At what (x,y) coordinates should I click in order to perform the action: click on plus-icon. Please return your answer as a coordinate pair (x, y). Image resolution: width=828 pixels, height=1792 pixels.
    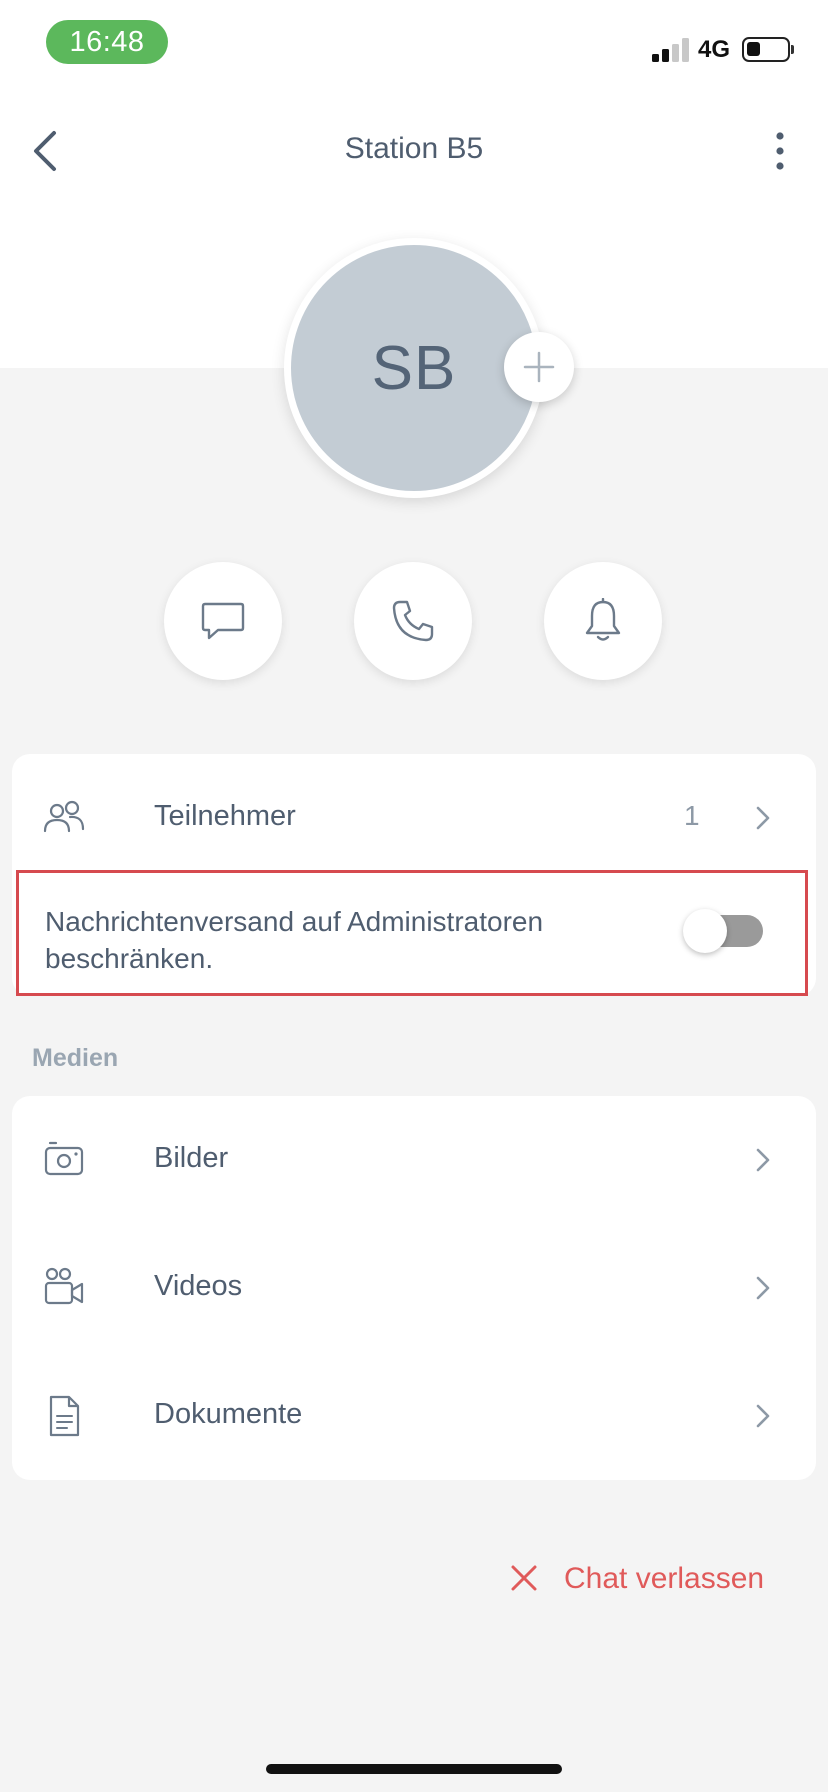
    Looking at the image, I should click on (539, 367).